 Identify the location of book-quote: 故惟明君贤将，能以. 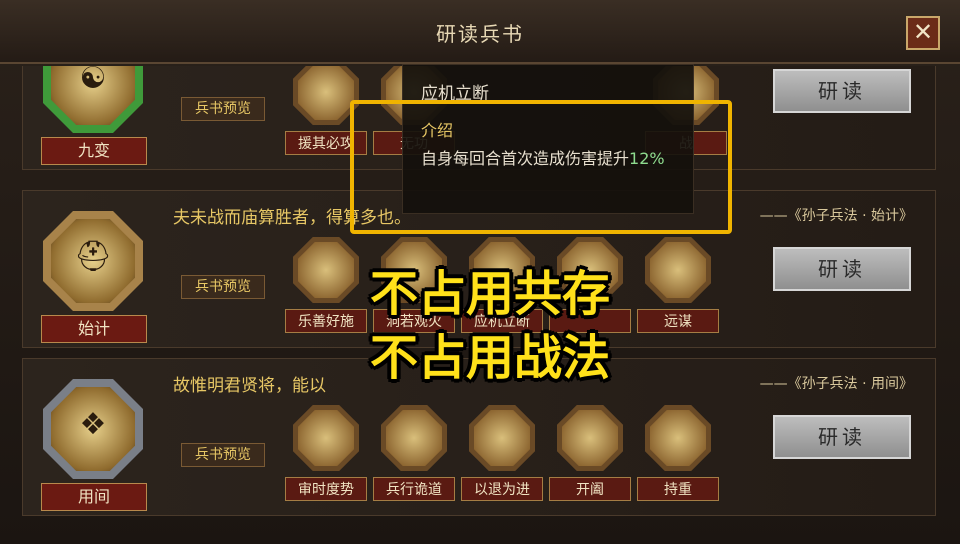
(249, 386).